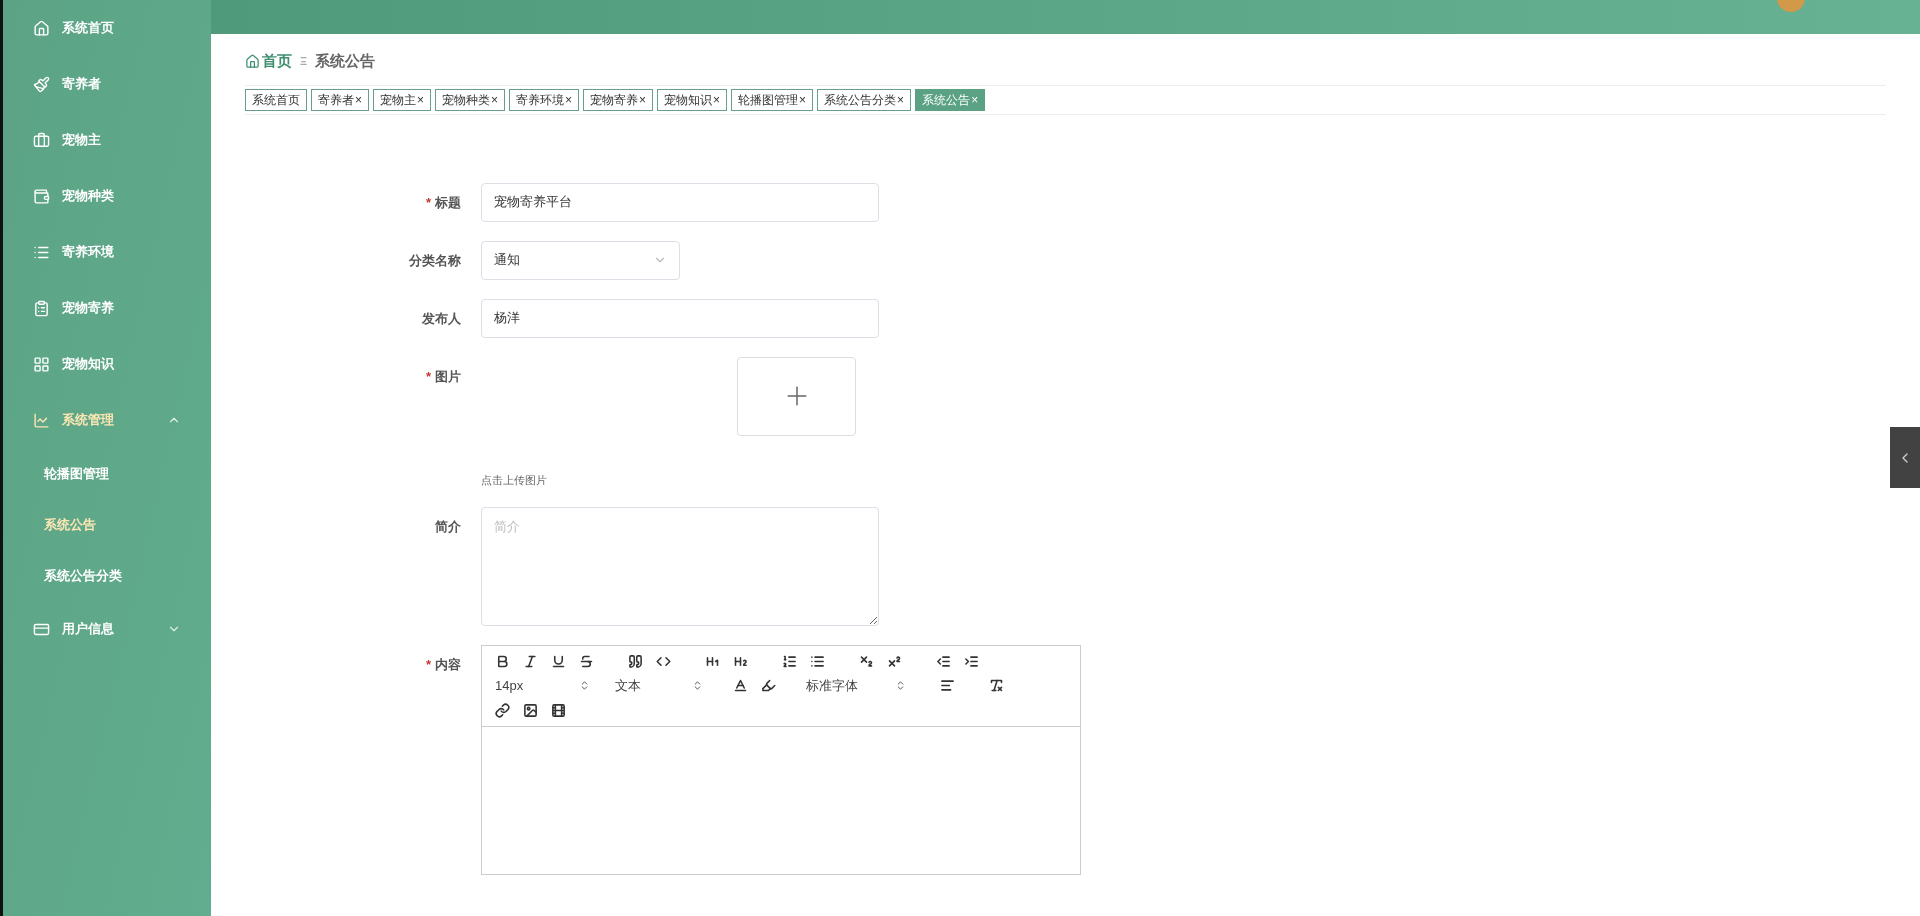 This screenshot has height=916, width=1920. I want to click on field-label: 图片, so click(448, 376).